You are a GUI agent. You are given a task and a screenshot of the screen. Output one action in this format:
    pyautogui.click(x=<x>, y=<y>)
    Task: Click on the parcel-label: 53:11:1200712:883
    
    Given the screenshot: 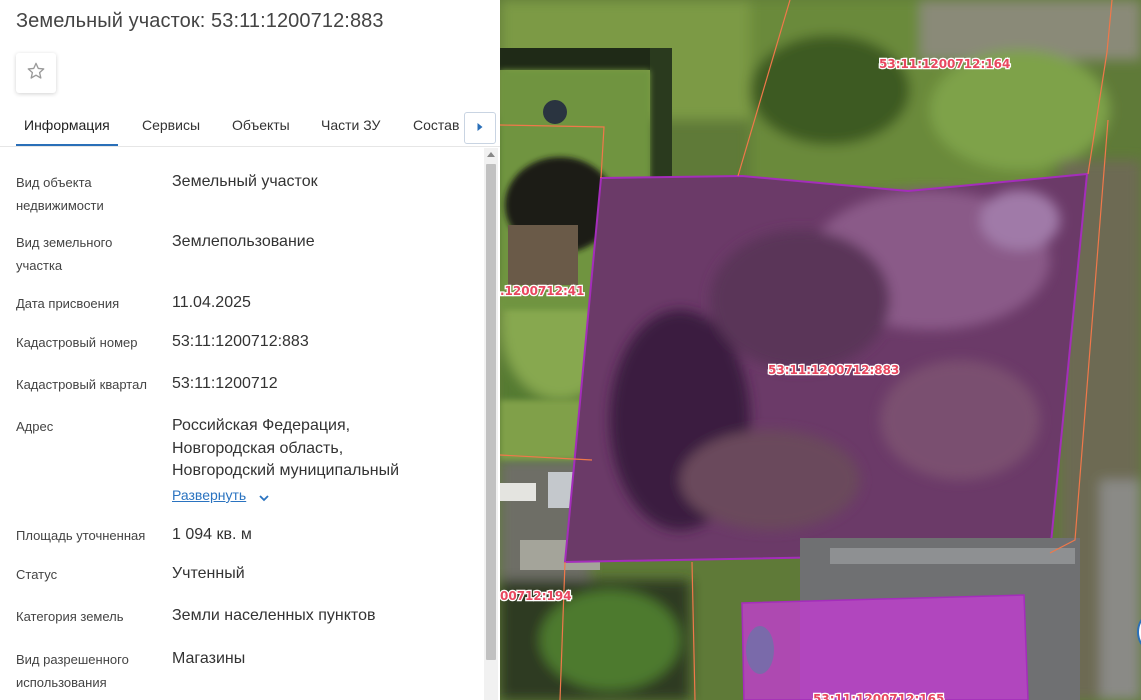 What is the action you would take?
    pyautogui.click(x=834, y=370)
    